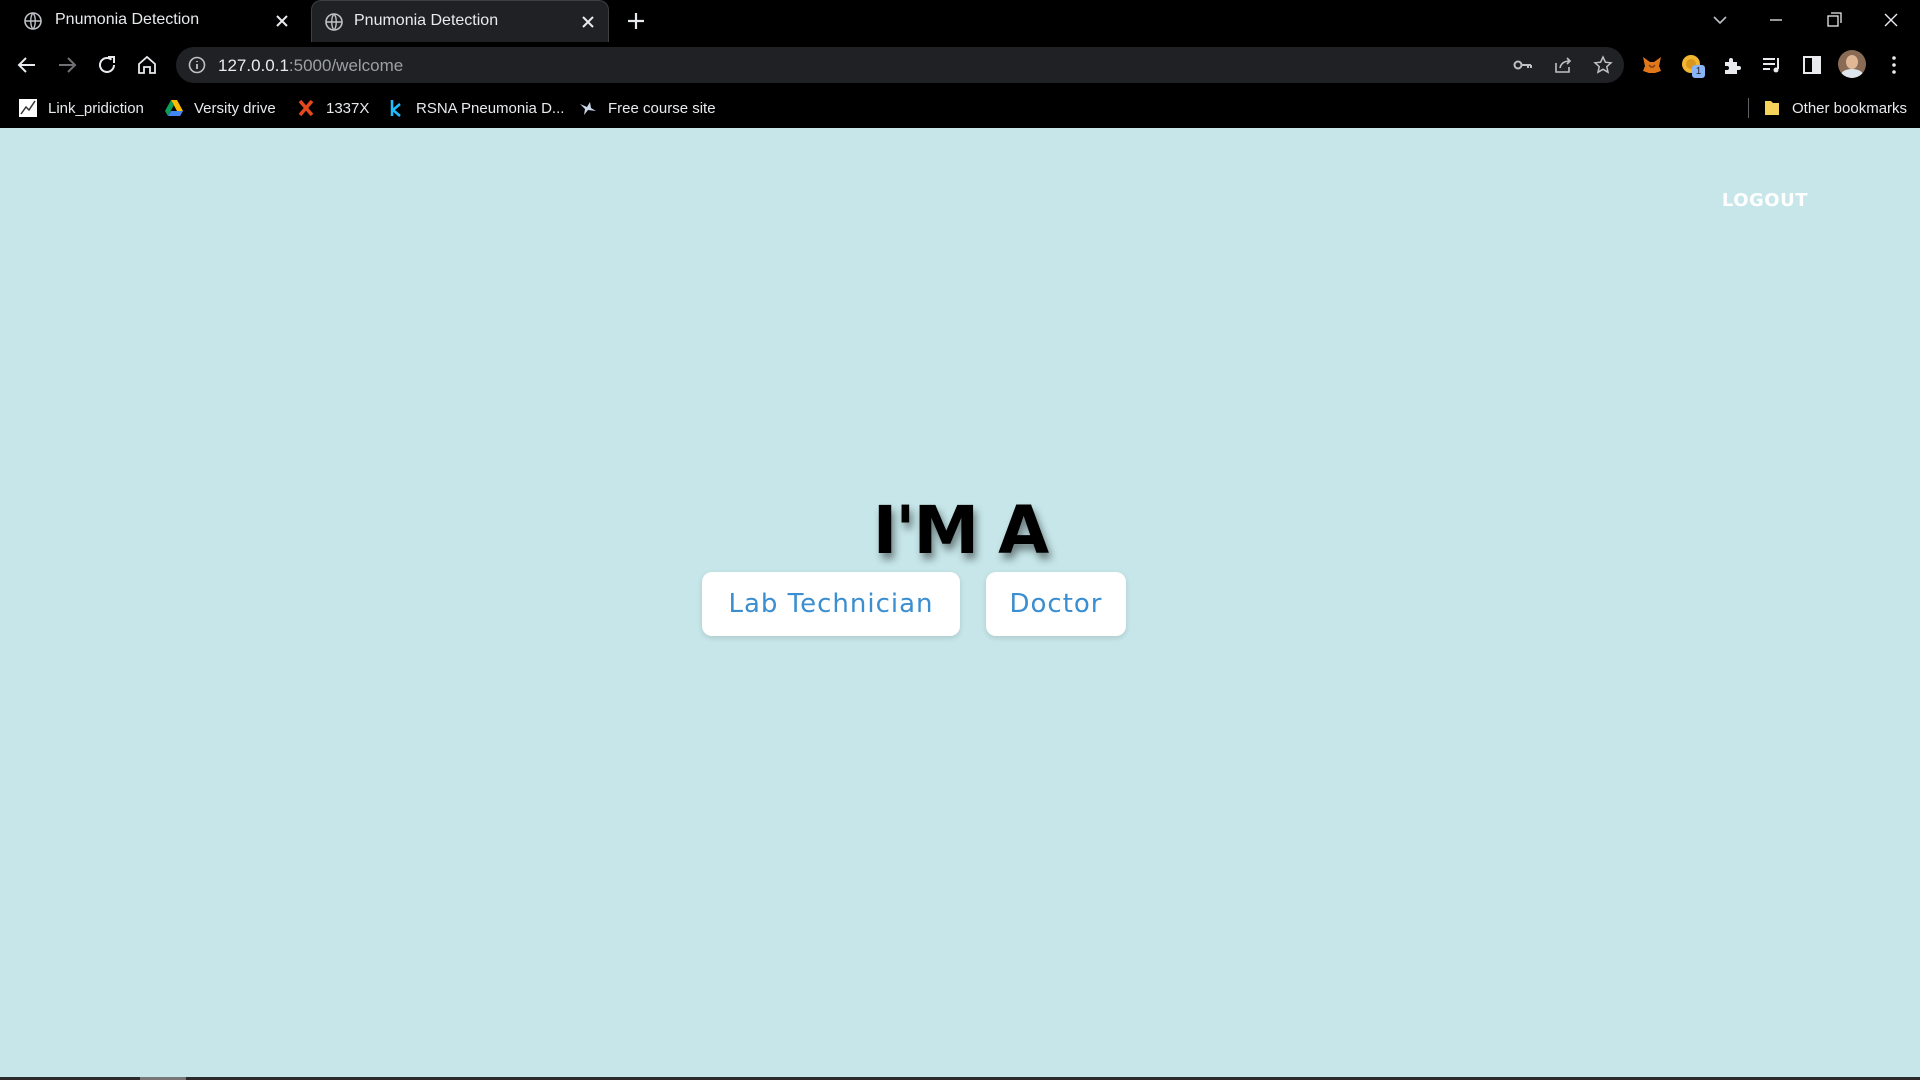 The image size is (1920, 1080). I want to click on kebab-menu-icon, so click(1894, 65).